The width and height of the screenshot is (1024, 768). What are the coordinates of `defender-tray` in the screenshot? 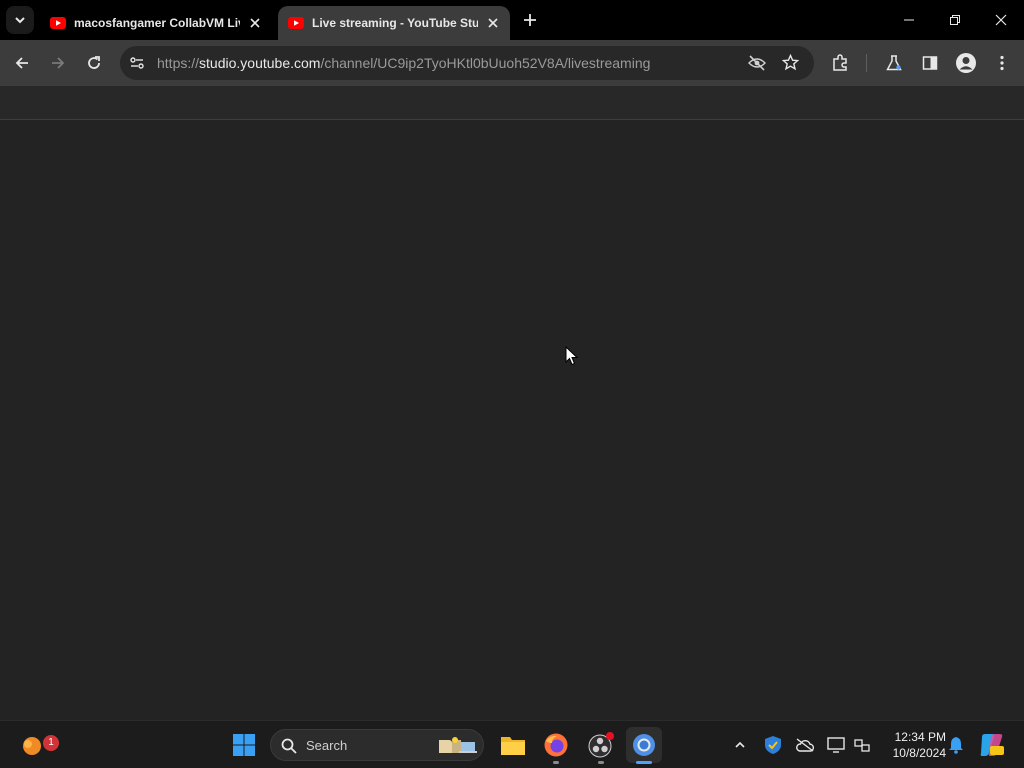 It's located at (773, 745).